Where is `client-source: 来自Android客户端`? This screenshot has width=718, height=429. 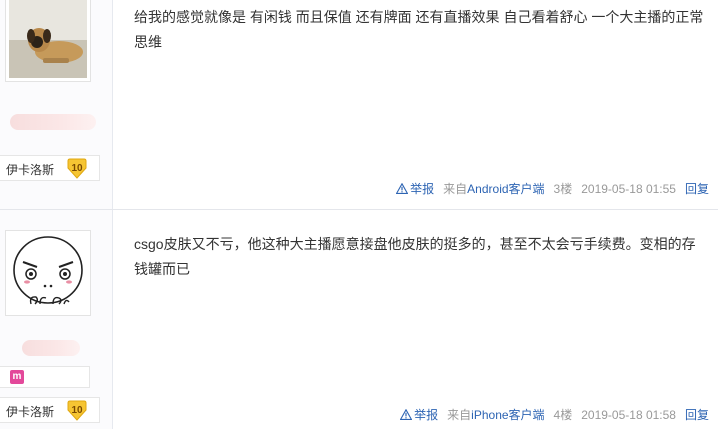 client-source: 来自Android客户端 is located at coordinates (493, 188).